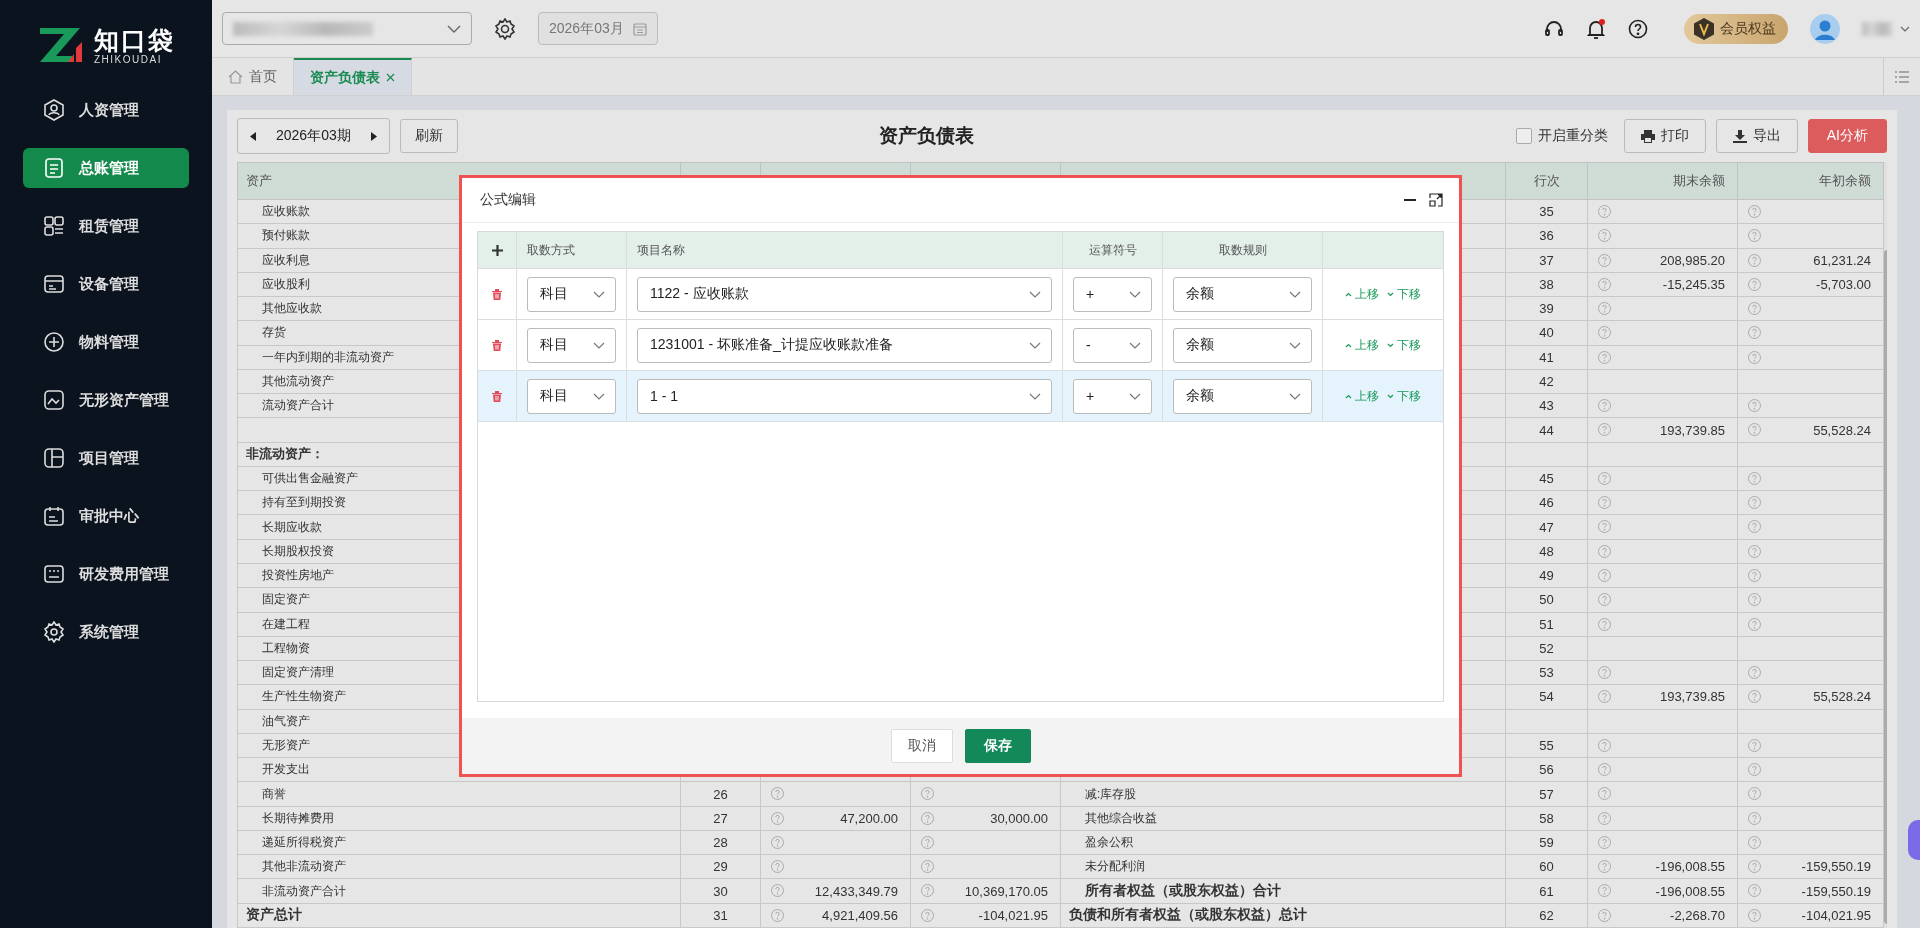  What do you see at coordinates (1561, 136) in the screenshot?
I see `reclassify-checkbox: 开启重分类` at bounding box center [1561, 136].